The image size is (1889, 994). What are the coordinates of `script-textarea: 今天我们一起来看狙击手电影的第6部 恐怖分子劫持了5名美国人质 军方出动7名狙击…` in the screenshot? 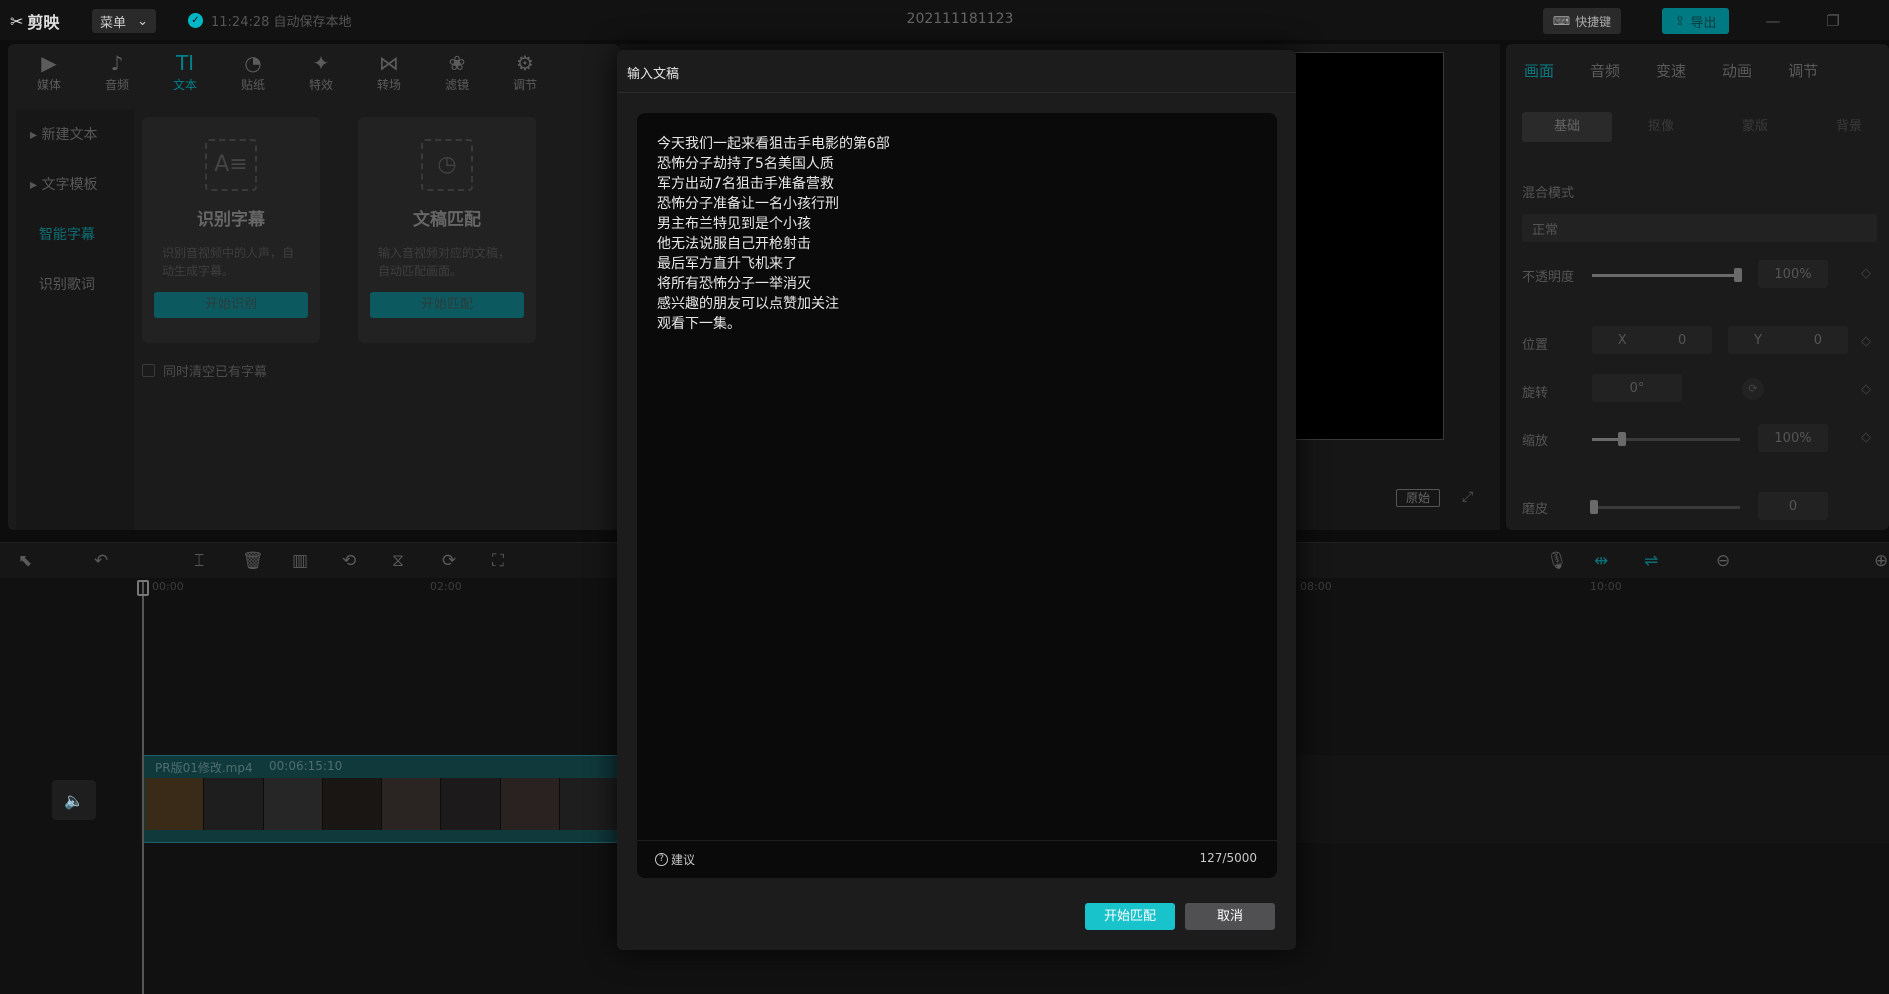 It's located at (957, 234).